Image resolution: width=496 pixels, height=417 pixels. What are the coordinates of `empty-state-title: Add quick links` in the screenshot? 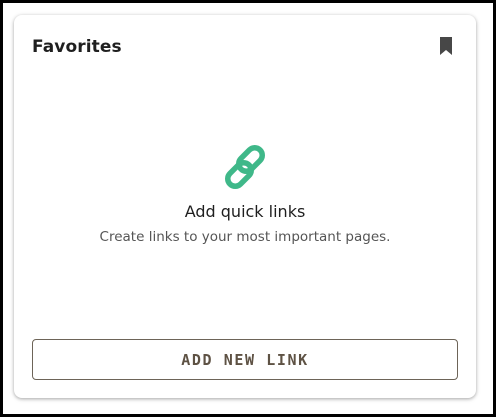 It's located at (245, 211).